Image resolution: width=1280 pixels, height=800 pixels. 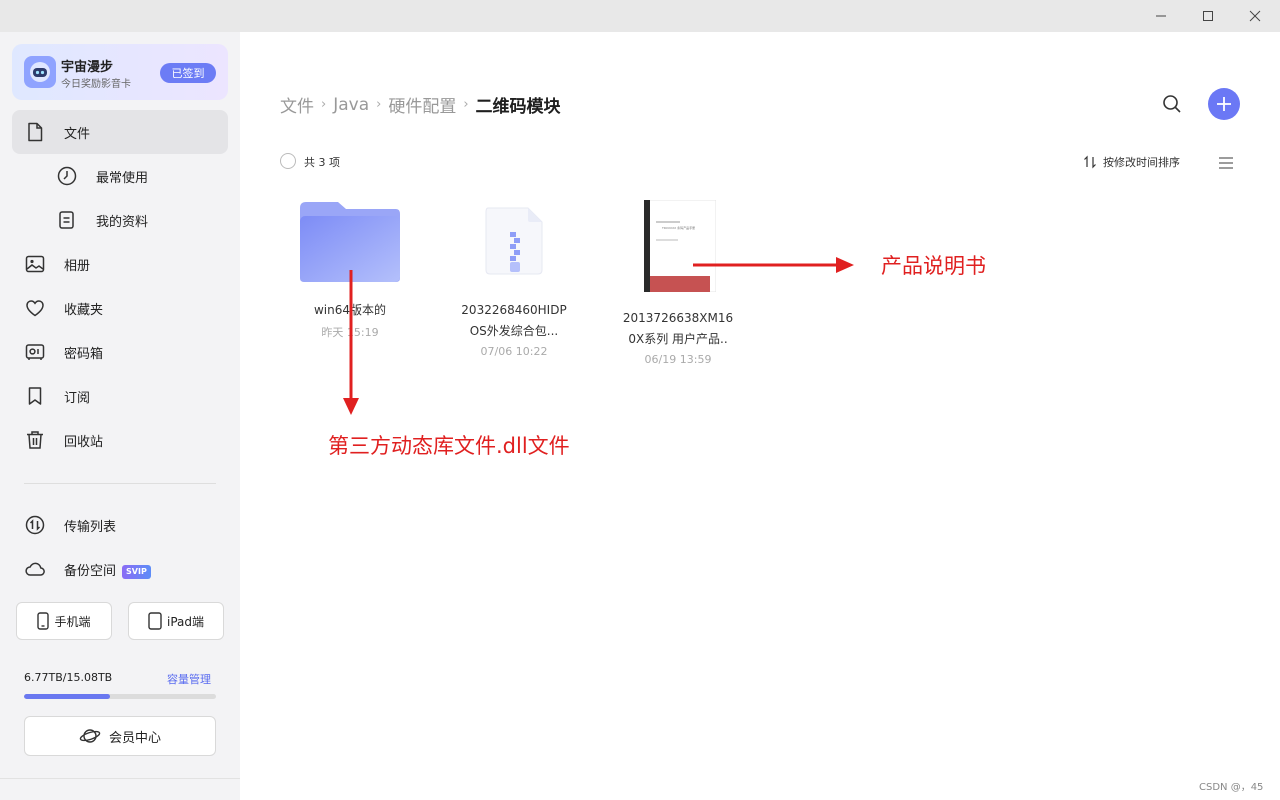 I want to click on arrowhead-down-icon, so click(x=351, y=406).